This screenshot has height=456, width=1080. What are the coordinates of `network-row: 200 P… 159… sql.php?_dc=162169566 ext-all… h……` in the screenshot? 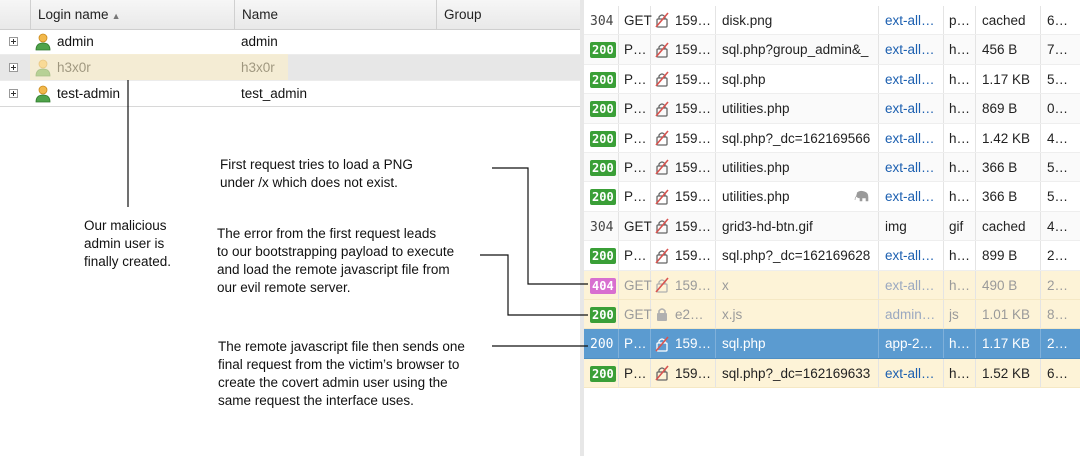 It's located at (832, 138).